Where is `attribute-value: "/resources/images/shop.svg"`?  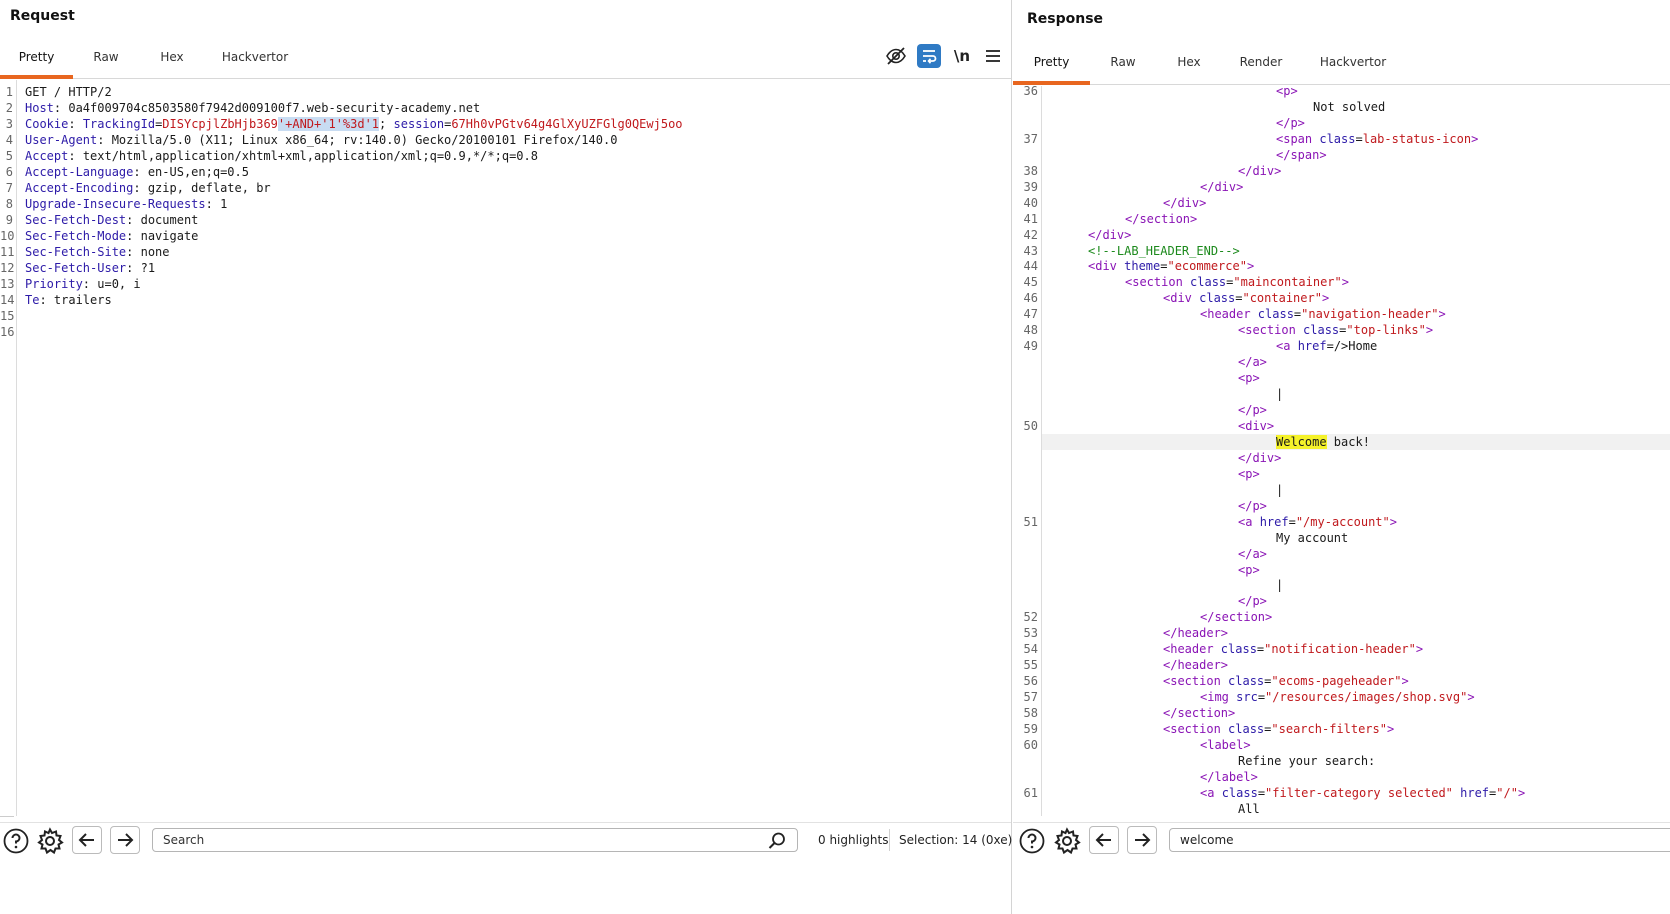 attribute-value: "/resources/images/shop.svg" is located at coordinates (1366, 697).